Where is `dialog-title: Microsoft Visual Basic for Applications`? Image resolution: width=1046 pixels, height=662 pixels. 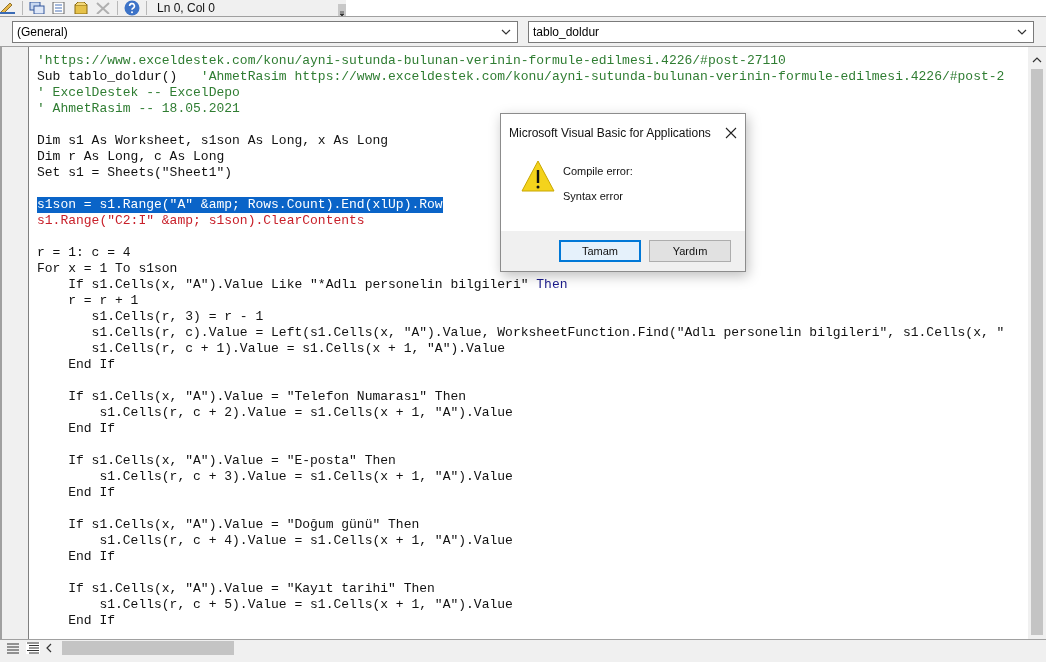
dialog-title: Microsoft Visual Basic for Applications is located at coordinates (610, 133).